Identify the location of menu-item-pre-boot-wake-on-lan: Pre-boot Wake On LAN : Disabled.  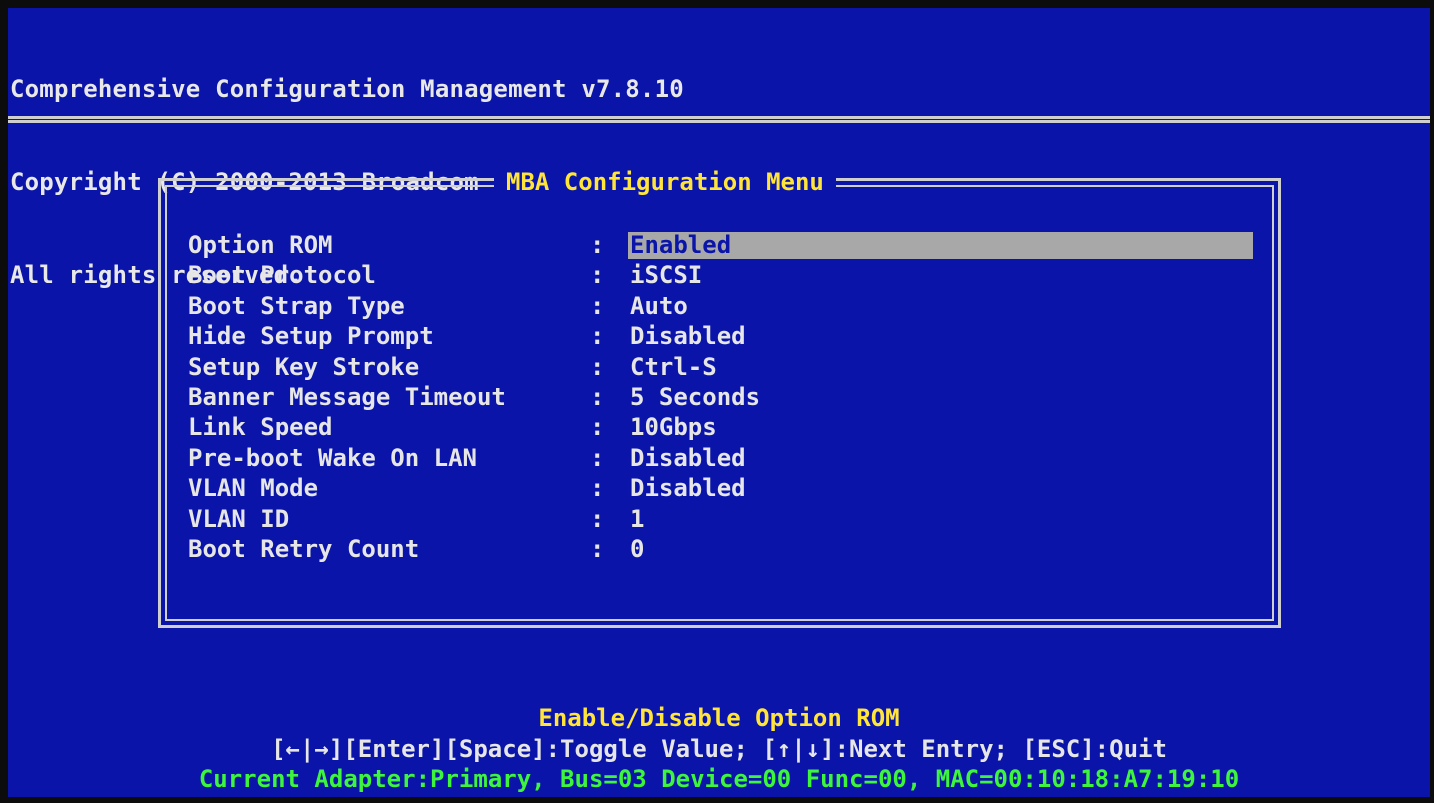
(723, 458).